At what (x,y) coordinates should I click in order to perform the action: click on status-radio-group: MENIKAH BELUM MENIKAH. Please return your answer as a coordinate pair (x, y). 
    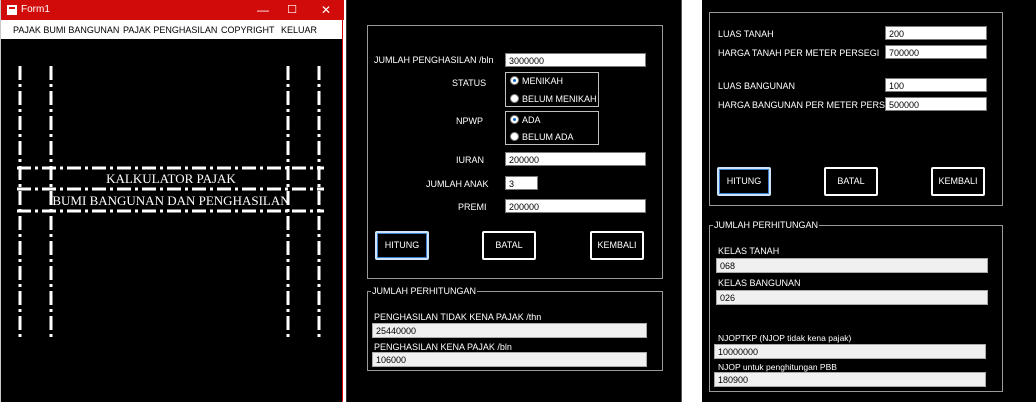
    Looking at the image, I should click on (552, 89).